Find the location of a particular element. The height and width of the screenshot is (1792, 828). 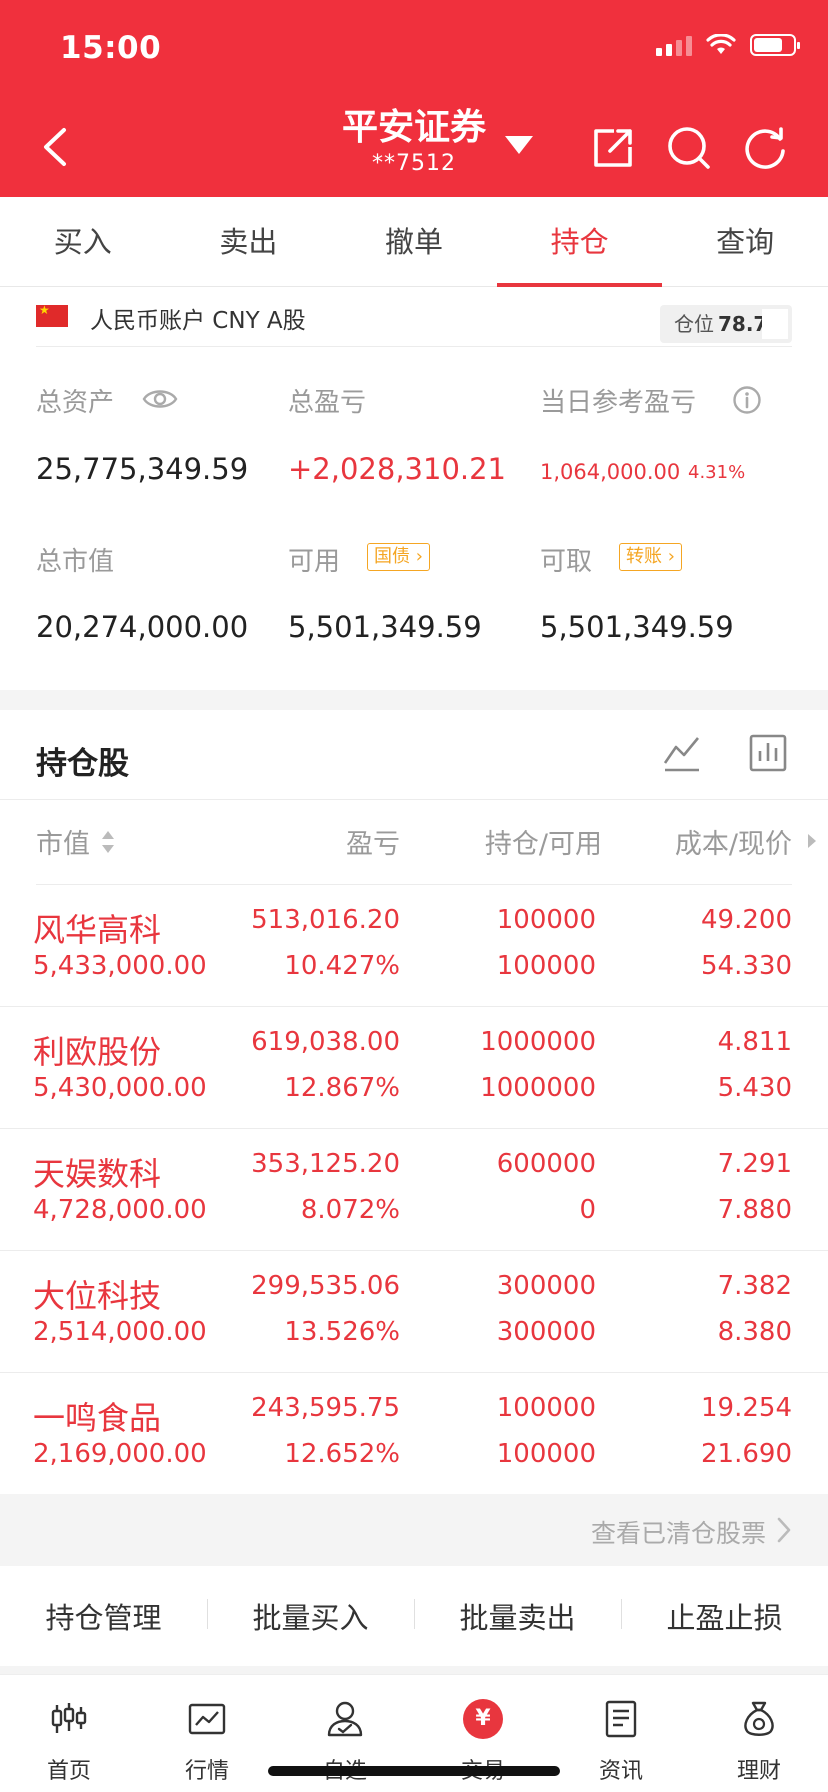

stock-cost: 7.291 is located at coordinates (754, 1164).